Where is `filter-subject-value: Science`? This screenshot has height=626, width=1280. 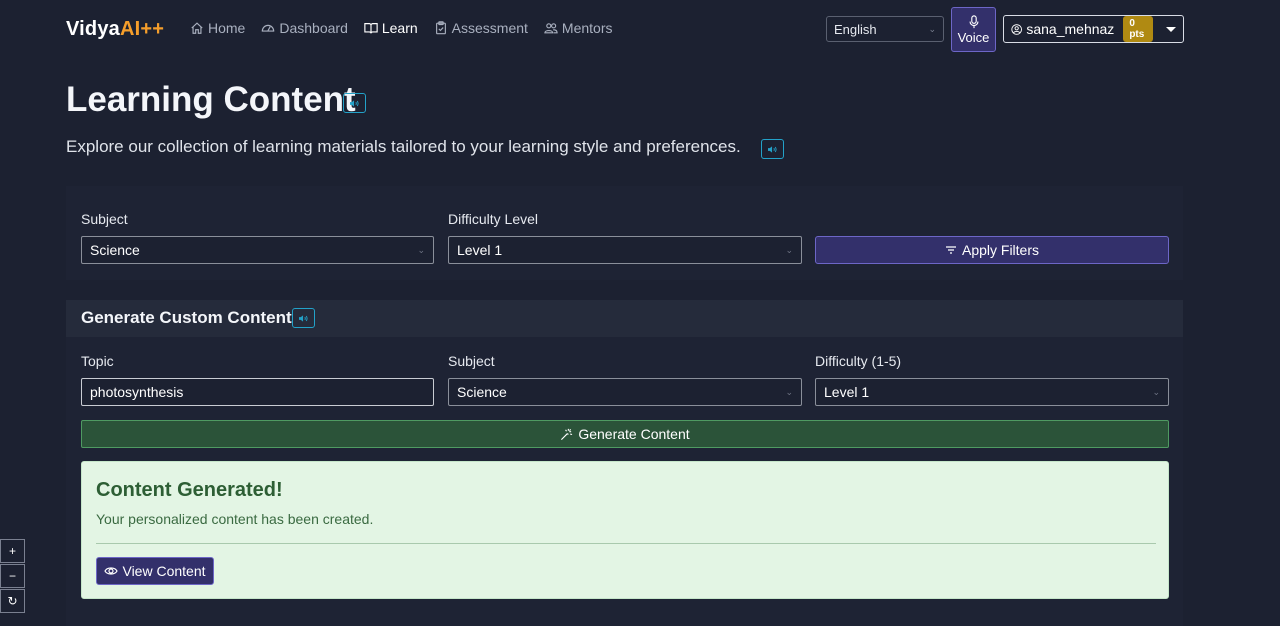 filter-subject-value: Science is located at coordinates (115, 250).